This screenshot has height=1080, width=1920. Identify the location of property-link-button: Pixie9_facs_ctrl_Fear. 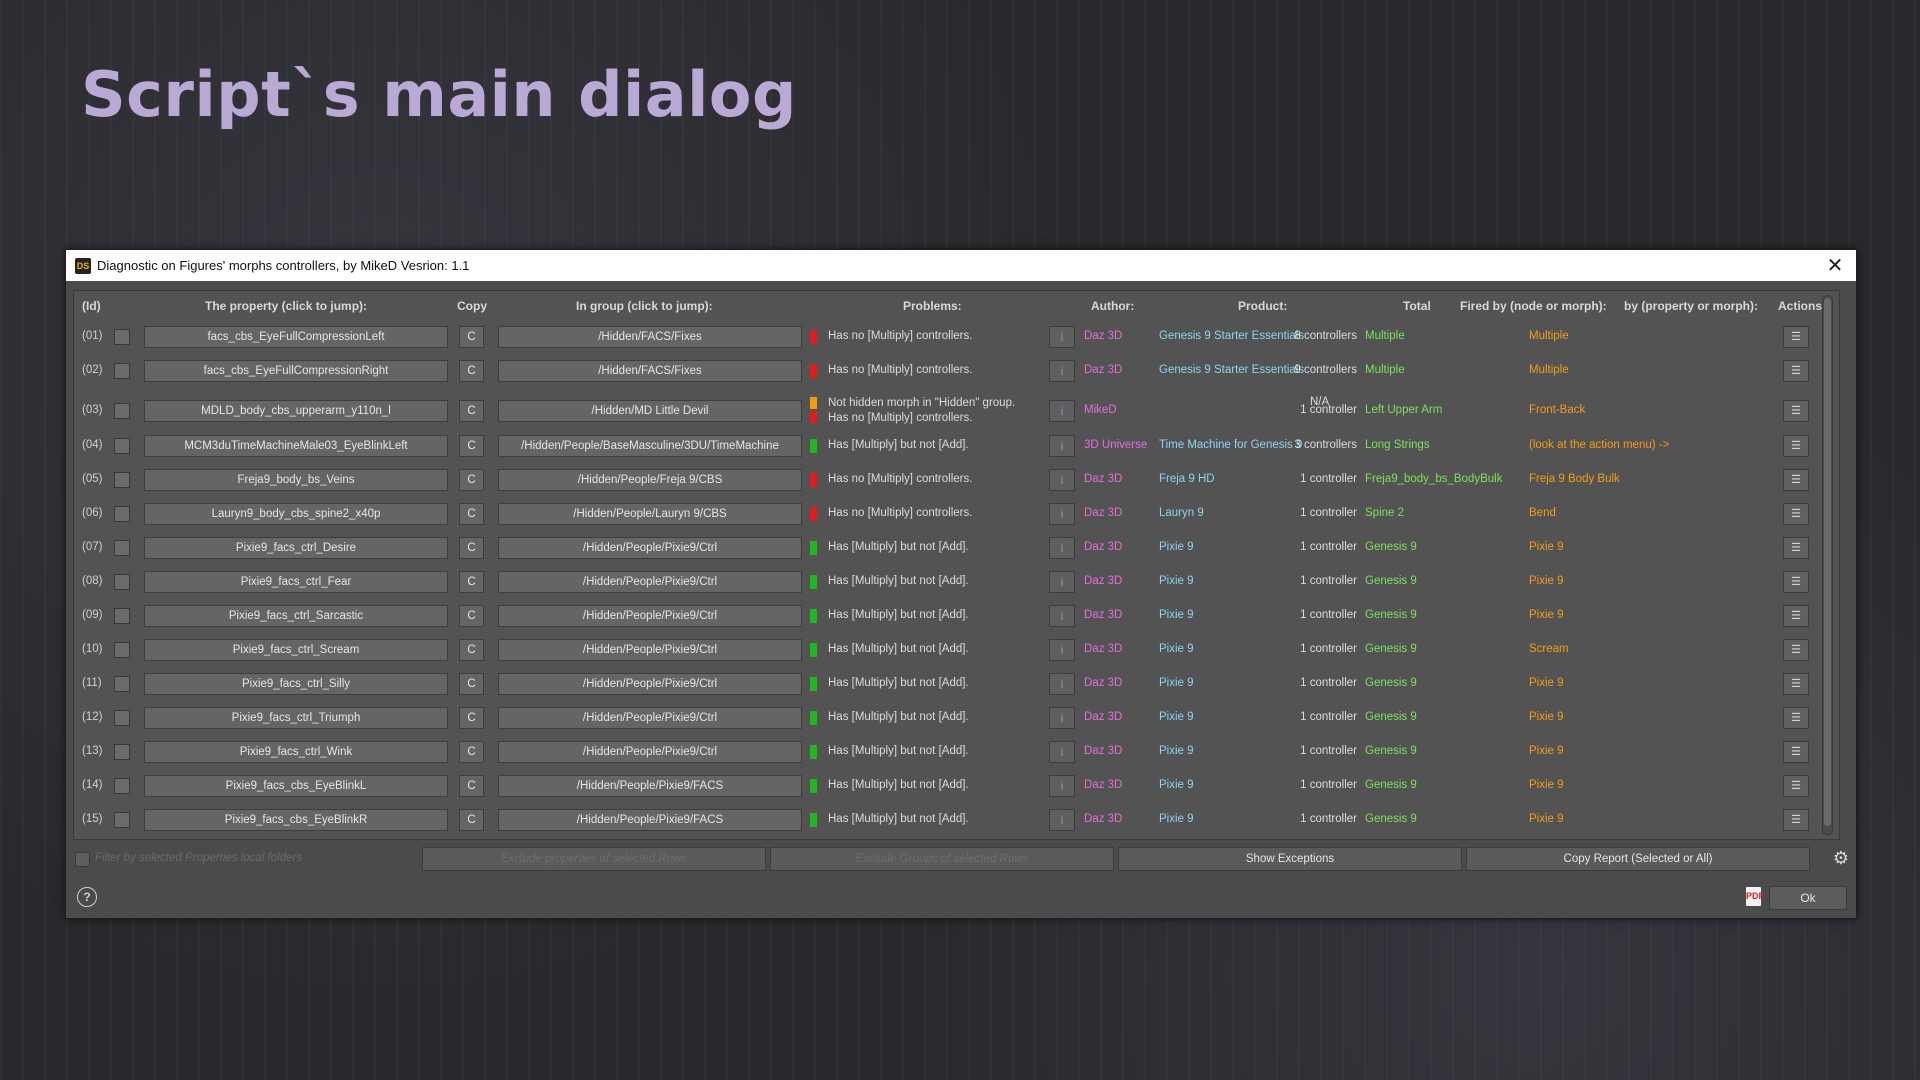
(296, 582).